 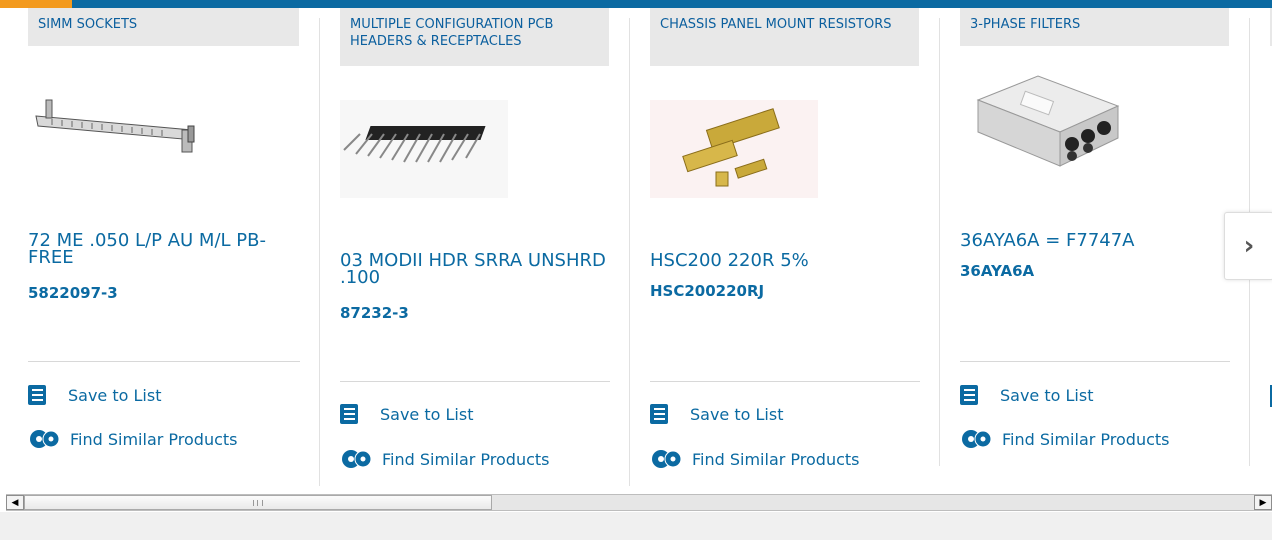 What do you see at coordinates (636, 526) in the screenshot?
I see `bottom-panel` at bounding box center [636, 526].